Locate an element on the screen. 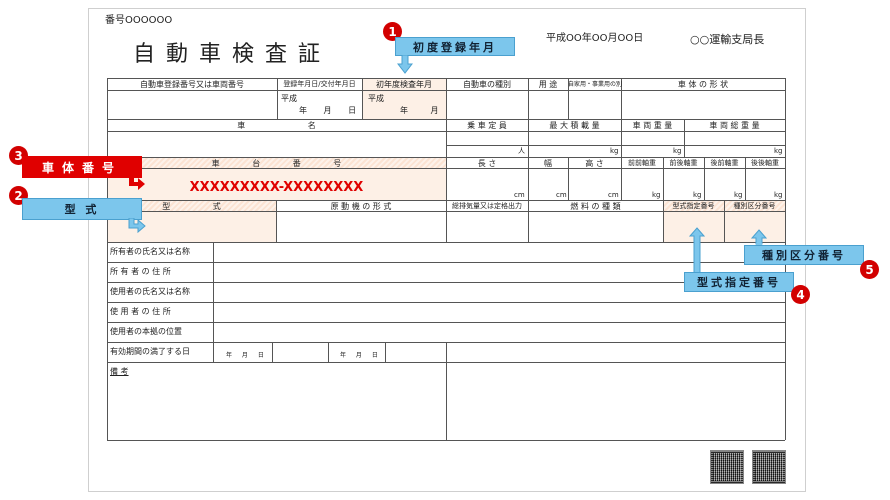 Image resolution: width=890 pixels, height=500 pixels. callout-3-label: 車体番号 is located at coordinates (82, 167).